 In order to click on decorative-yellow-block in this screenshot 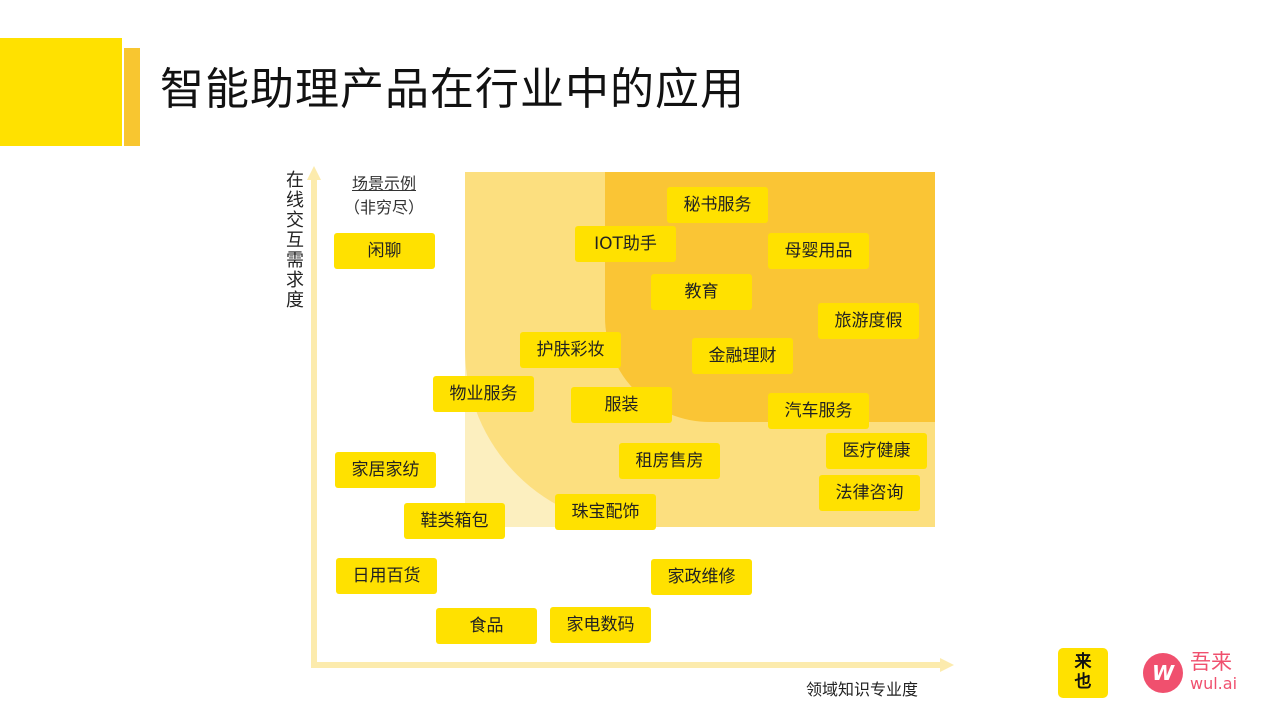, I will do `click(61, 92)`.